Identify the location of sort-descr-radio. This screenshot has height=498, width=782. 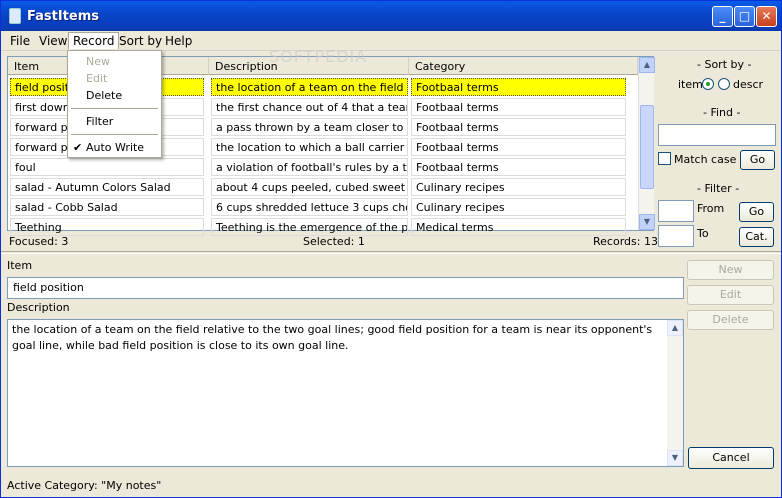
(724, 84).